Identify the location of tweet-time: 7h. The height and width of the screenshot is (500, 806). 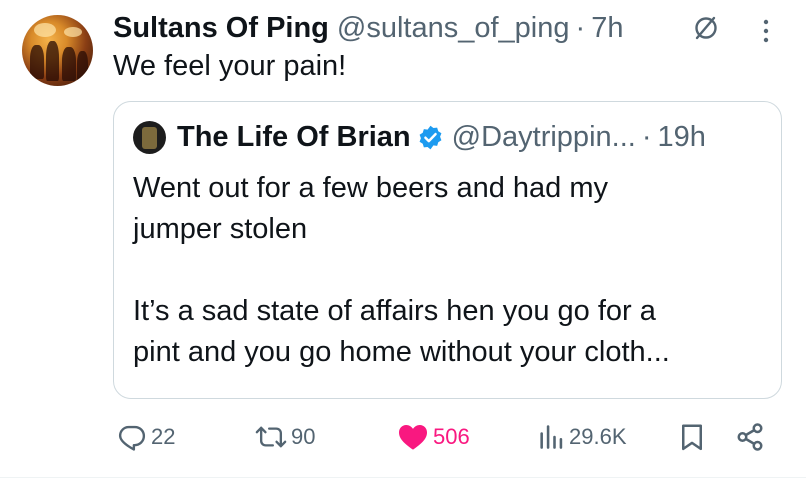
(607, 28).